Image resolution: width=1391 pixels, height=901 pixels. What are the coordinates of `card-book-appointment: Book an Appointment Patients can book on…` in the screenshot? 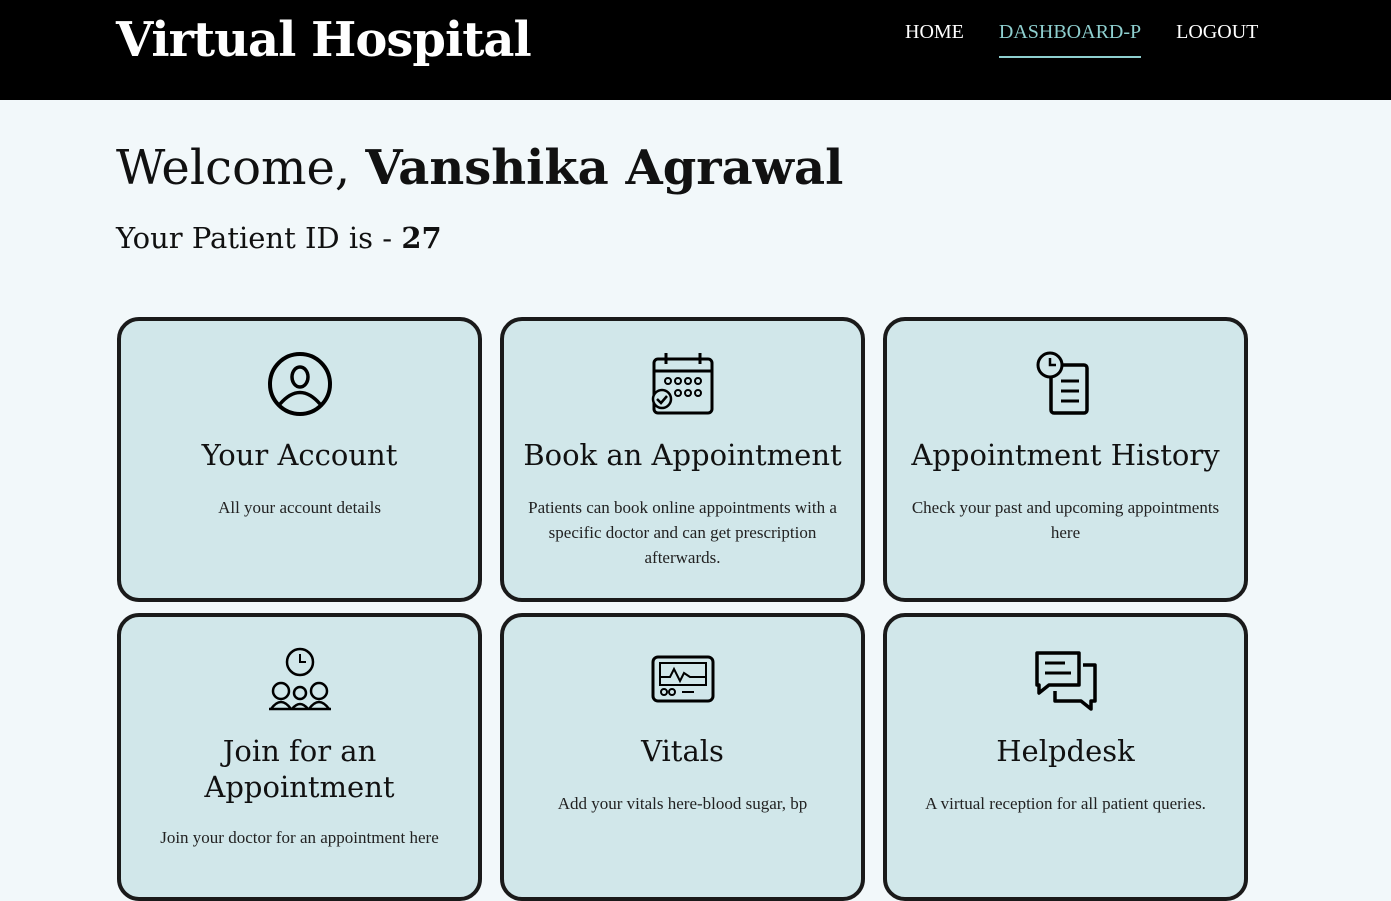 It's located at (682, 459).